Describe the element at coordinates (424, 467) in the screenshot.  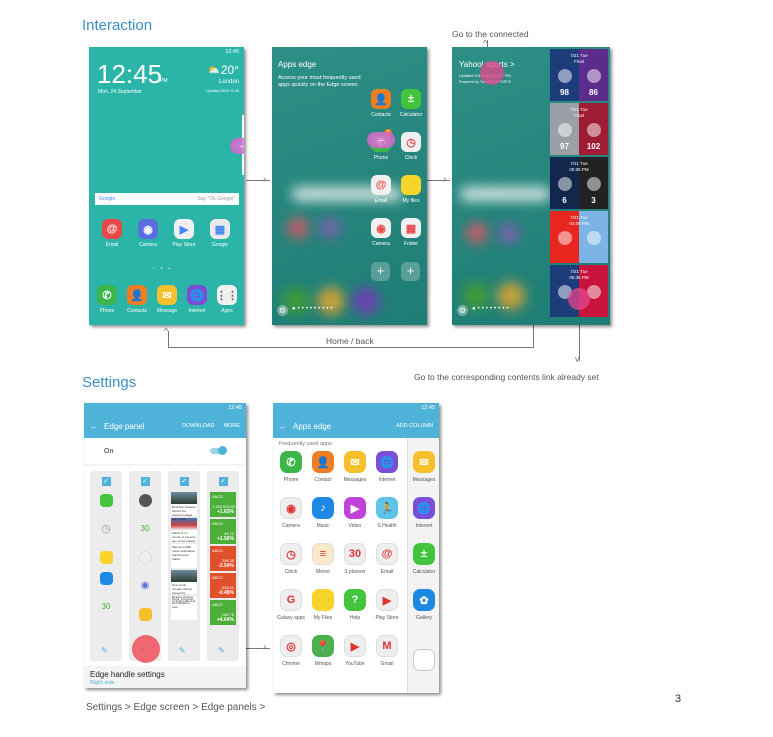
I see `edge-column-app-messages: ✉ Messages` at that location.